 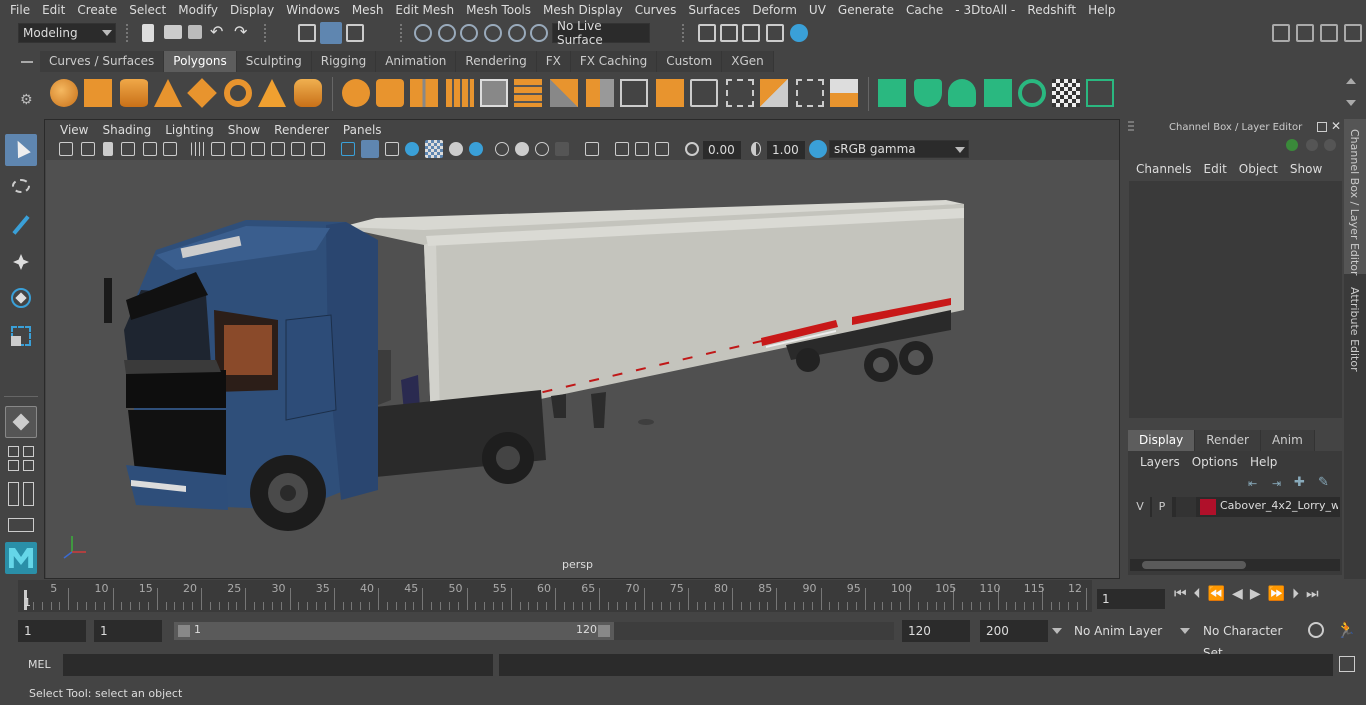 What do you see at coordinates (866, 10) in the screenshot?
I see `menu-generate: Generate` at bounding box center [866, 10].